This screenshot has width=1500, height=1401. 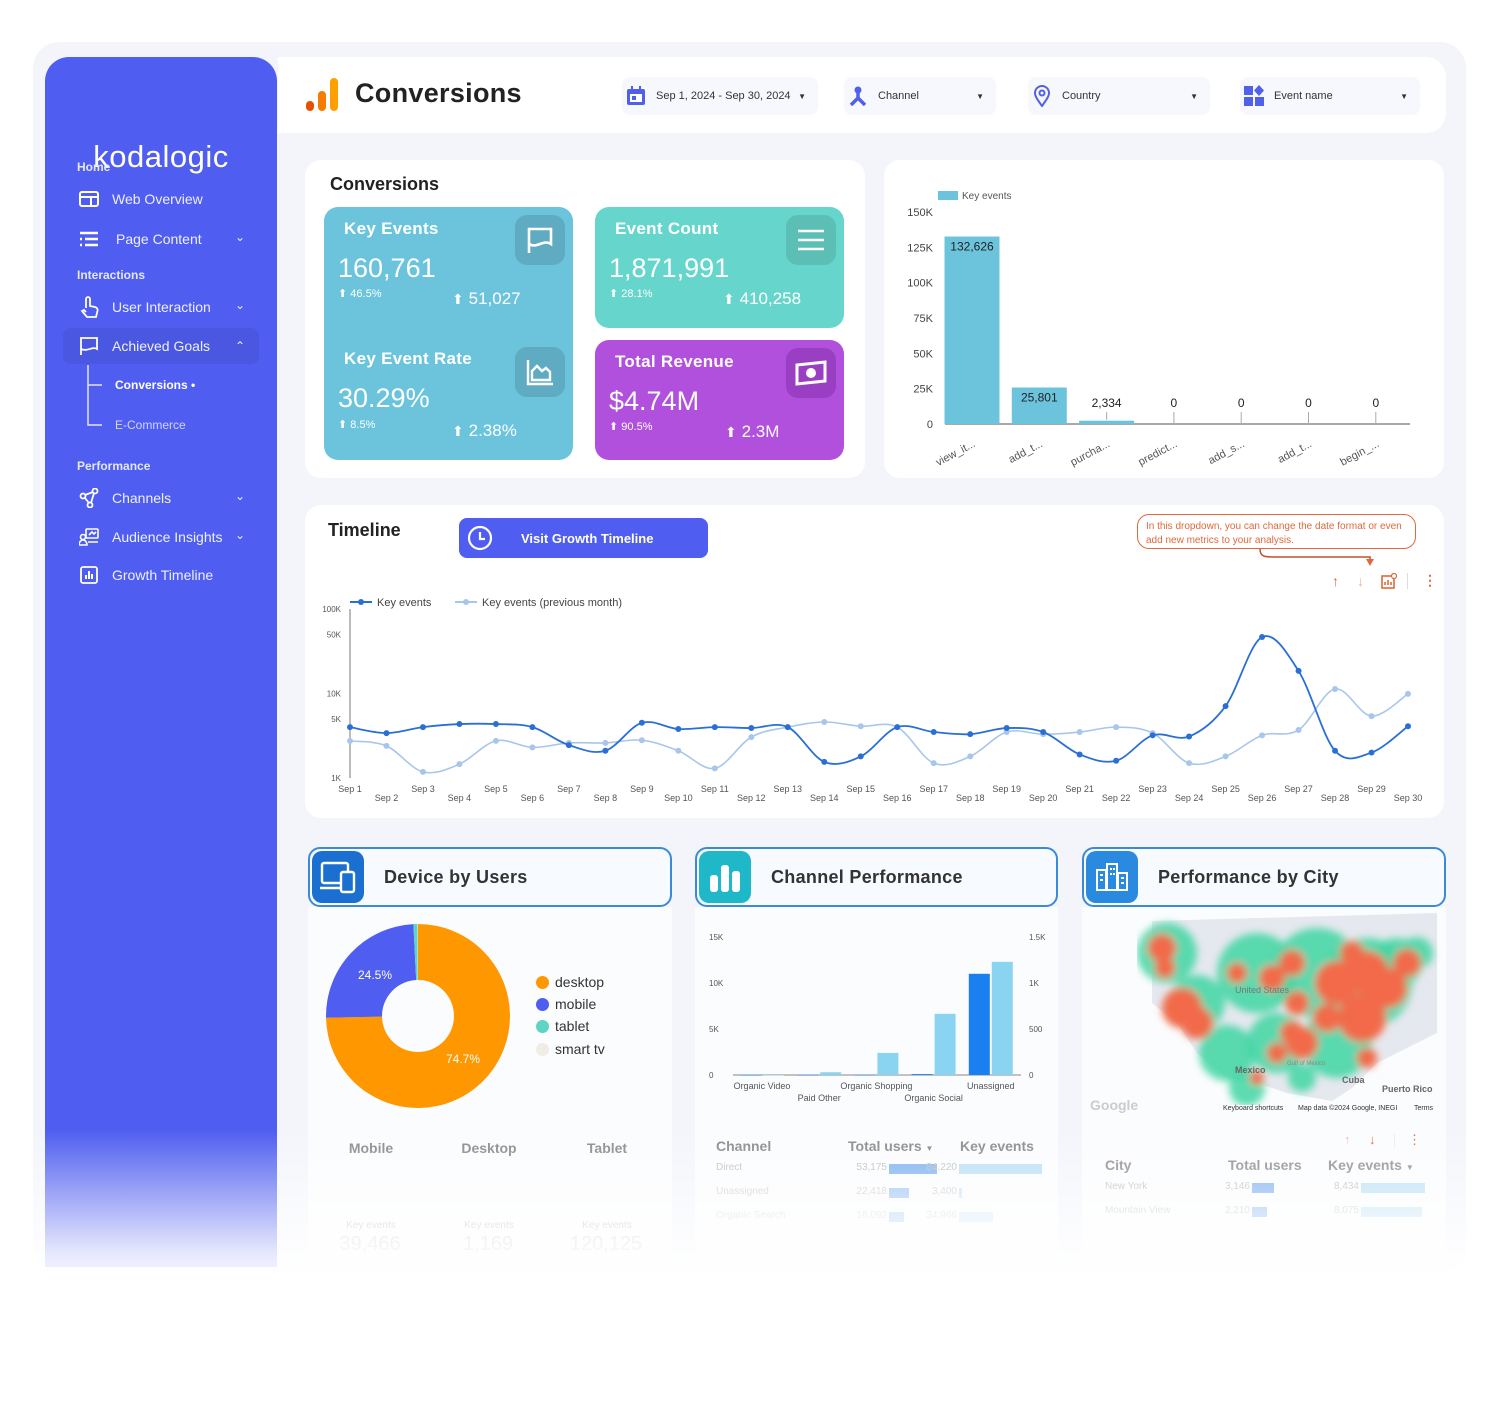 I want to click on section-home: Home, so click(x=94, y=167).